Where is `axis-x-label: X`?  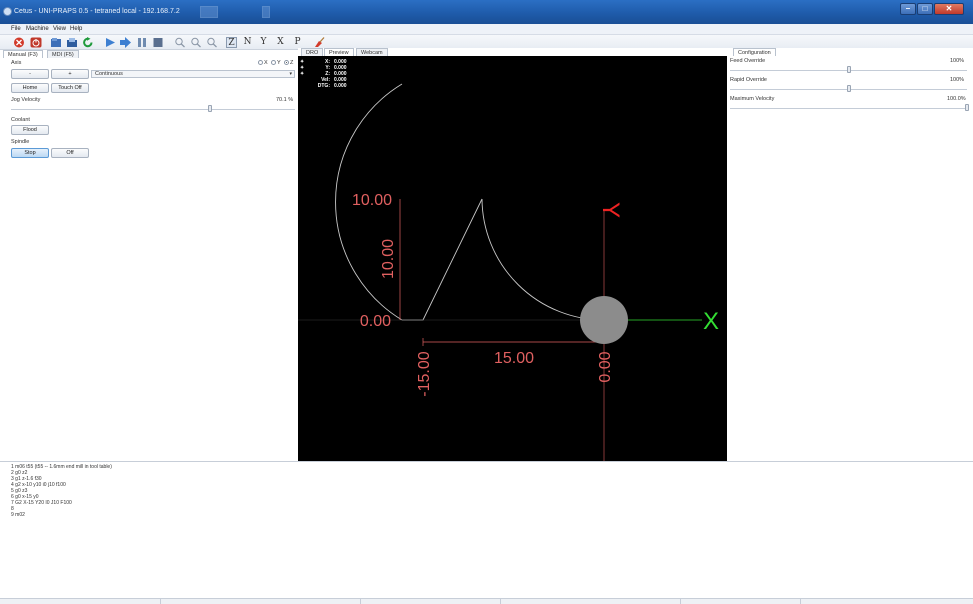
axis-x-label: X is located at coordinates (266, 63).